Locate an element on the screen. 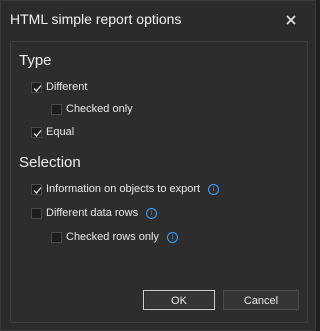 The width and height of the screenshot is (320, 331). type-option-checked-only: Checked only is located at coordinates (92, 109).